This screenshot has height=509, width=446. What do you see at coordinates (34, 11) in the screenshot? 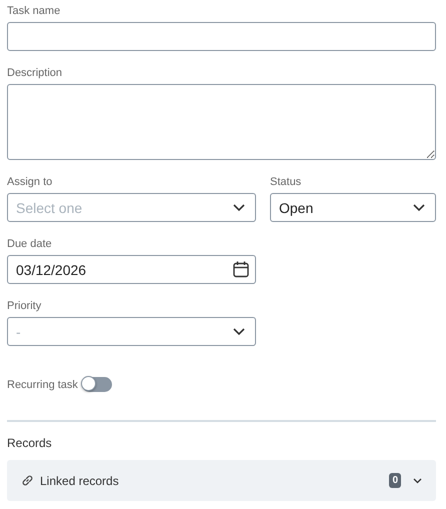
I see `field-label: Task name` at bounding box center [34, 11].